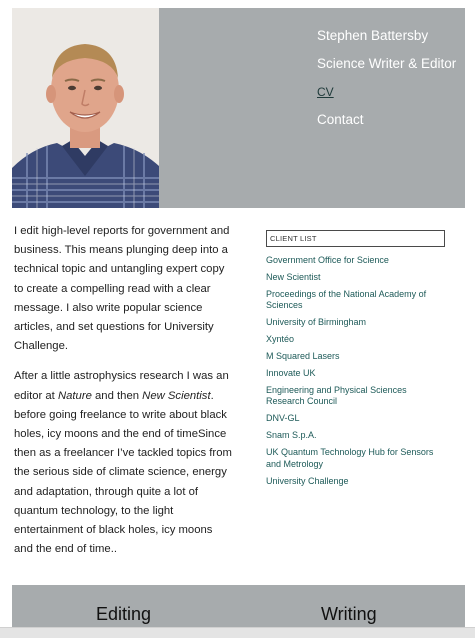  Describe the element at coordinates (176, 395) in the screenshot. I see `new-scientist-mention: New Scientist` at that location.